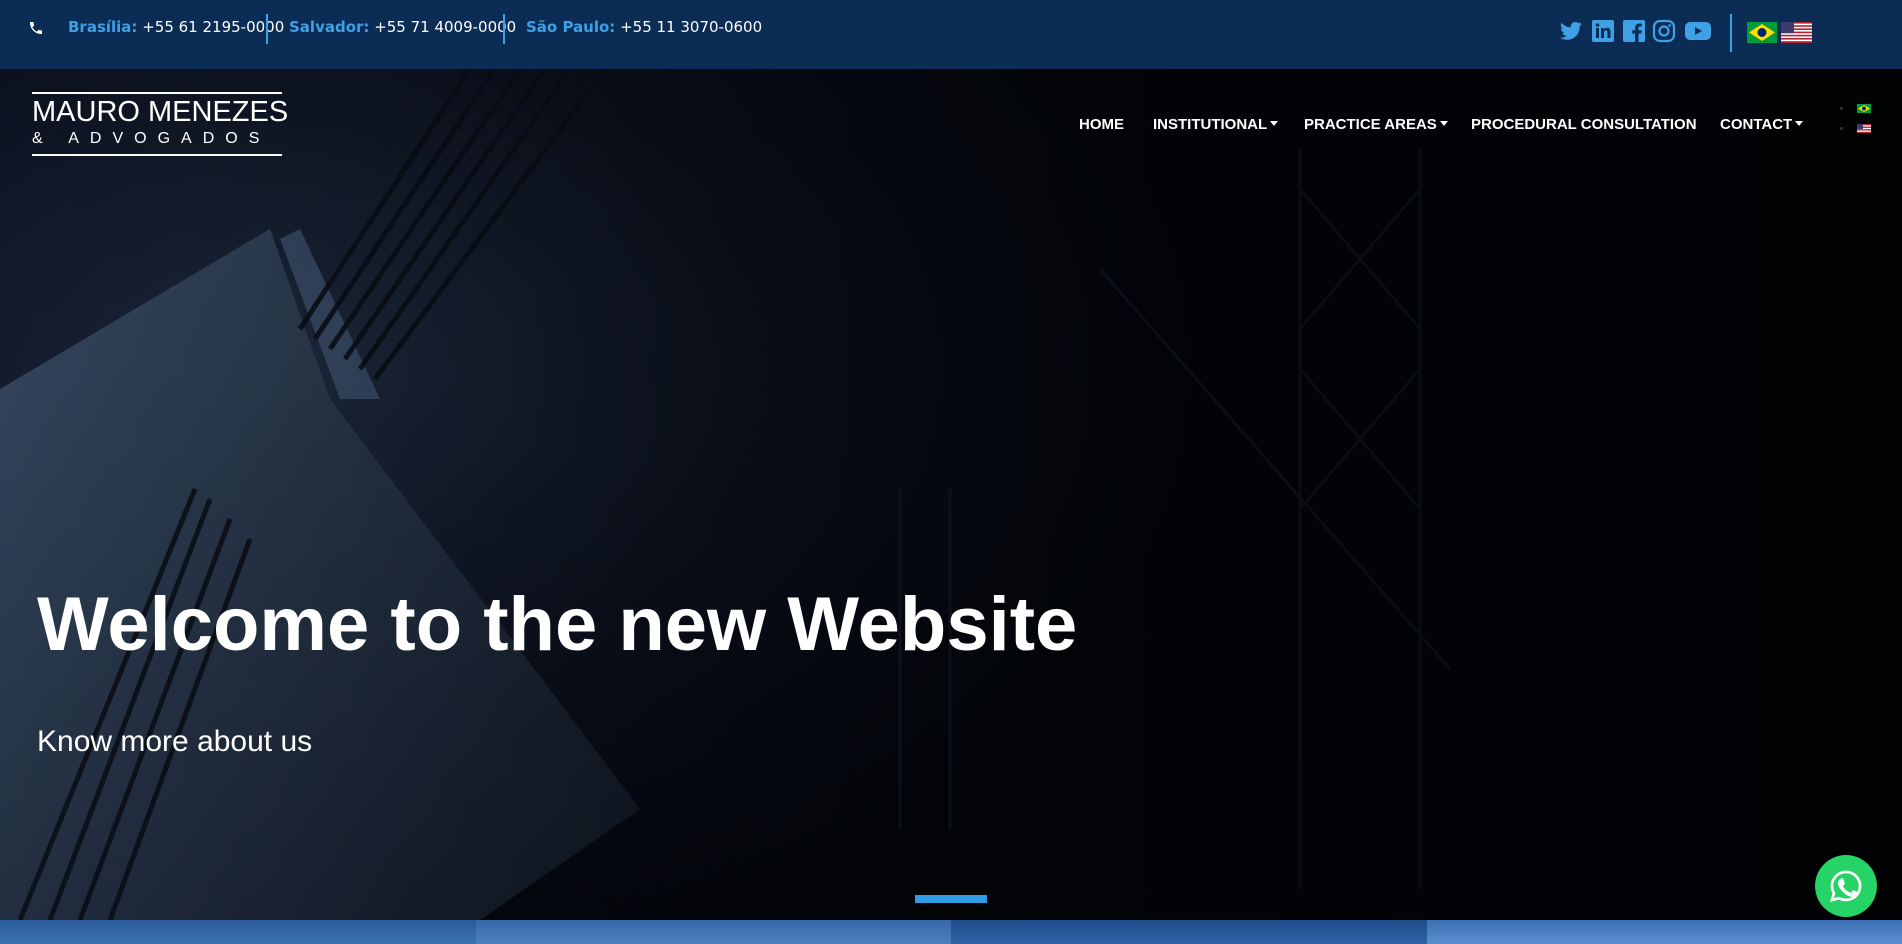 The height and width of the screenshot is (944, 1902). I want to click on next-section-preview, so click(951, 932).